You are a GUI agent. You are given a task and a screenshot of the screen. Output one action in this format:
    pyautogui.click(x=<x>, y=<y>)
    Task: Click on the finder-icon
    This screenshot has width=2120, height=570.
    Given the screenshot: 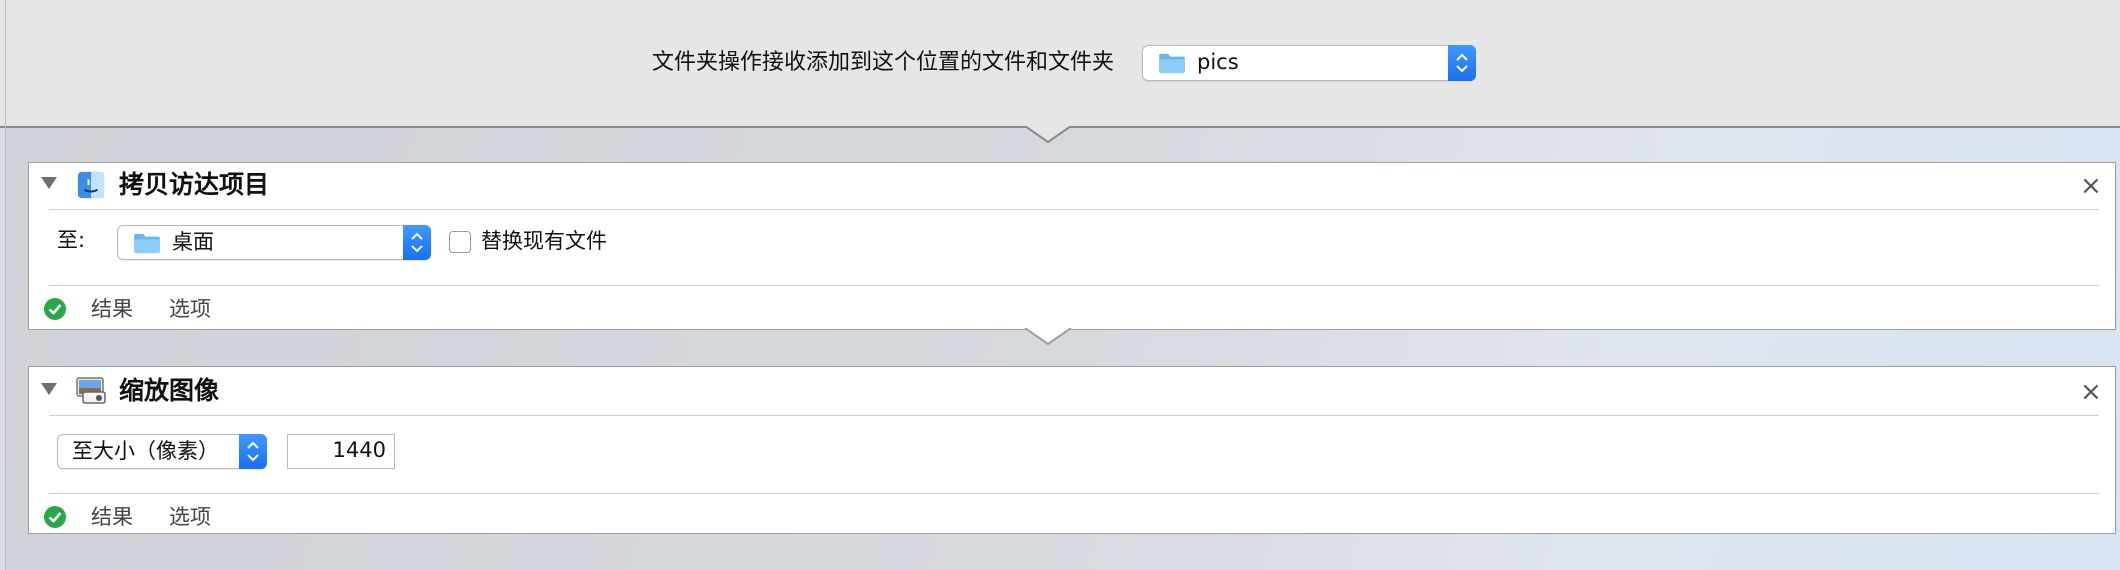 What is the action you would take?
    pyautogui.click(x=91, y=185)
    